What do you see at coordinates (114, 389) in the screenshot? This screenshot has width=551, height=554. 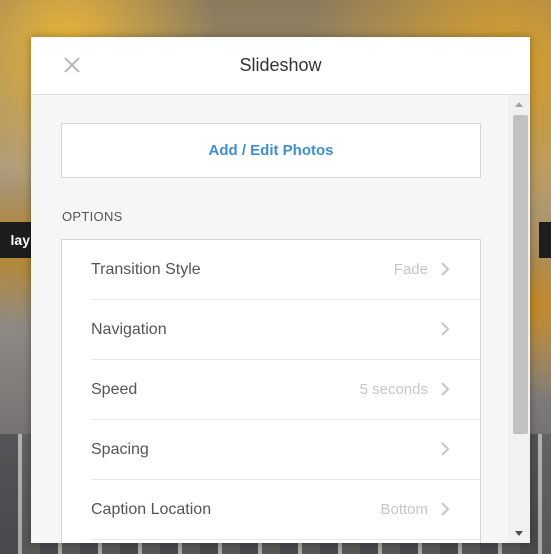 I see `option-label: Speed` at bounding box center [114, 389].